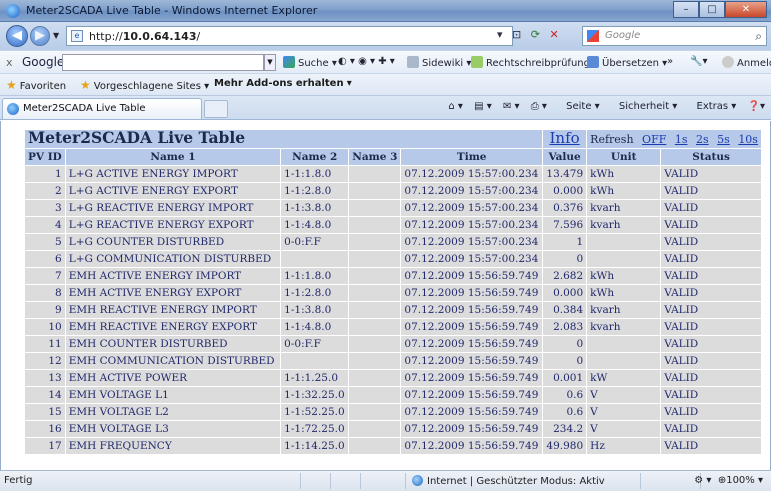 The image size is (771, 491). Describe the element at coordinates (102, 108) in the screenshot. I see `tab-meter2scada: Meter2SCADA Live Table` at that location.